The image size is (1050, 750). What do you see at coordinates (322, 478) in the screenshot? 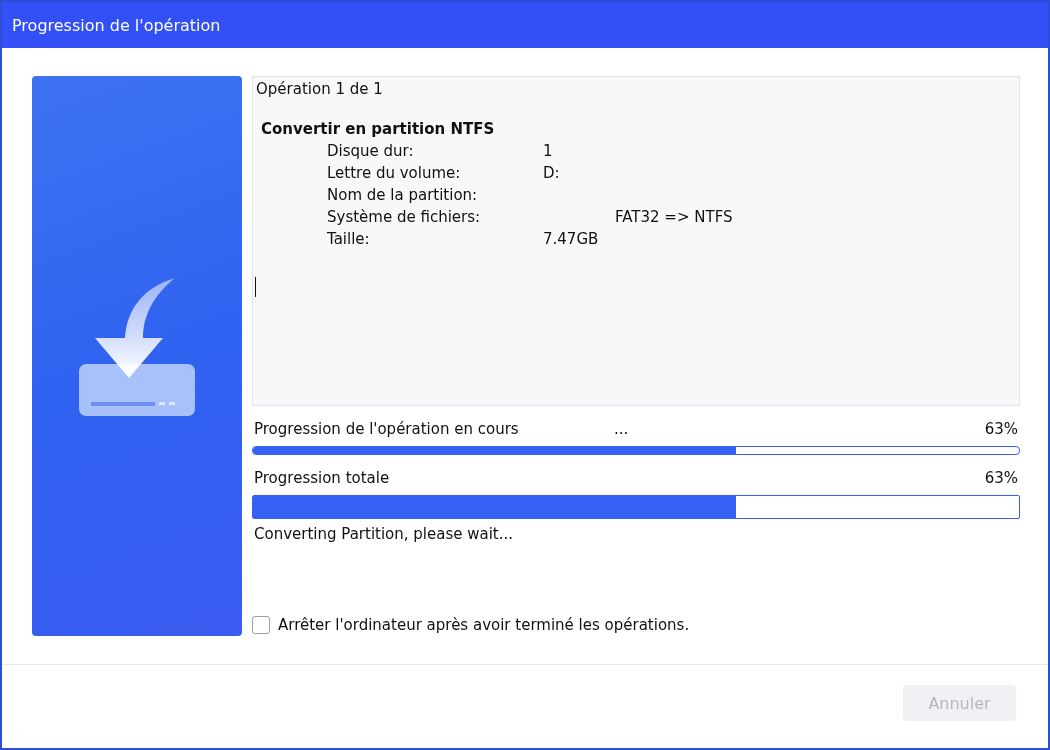
I see `progress-label: Progression totale` at bounding box center [322, 478].